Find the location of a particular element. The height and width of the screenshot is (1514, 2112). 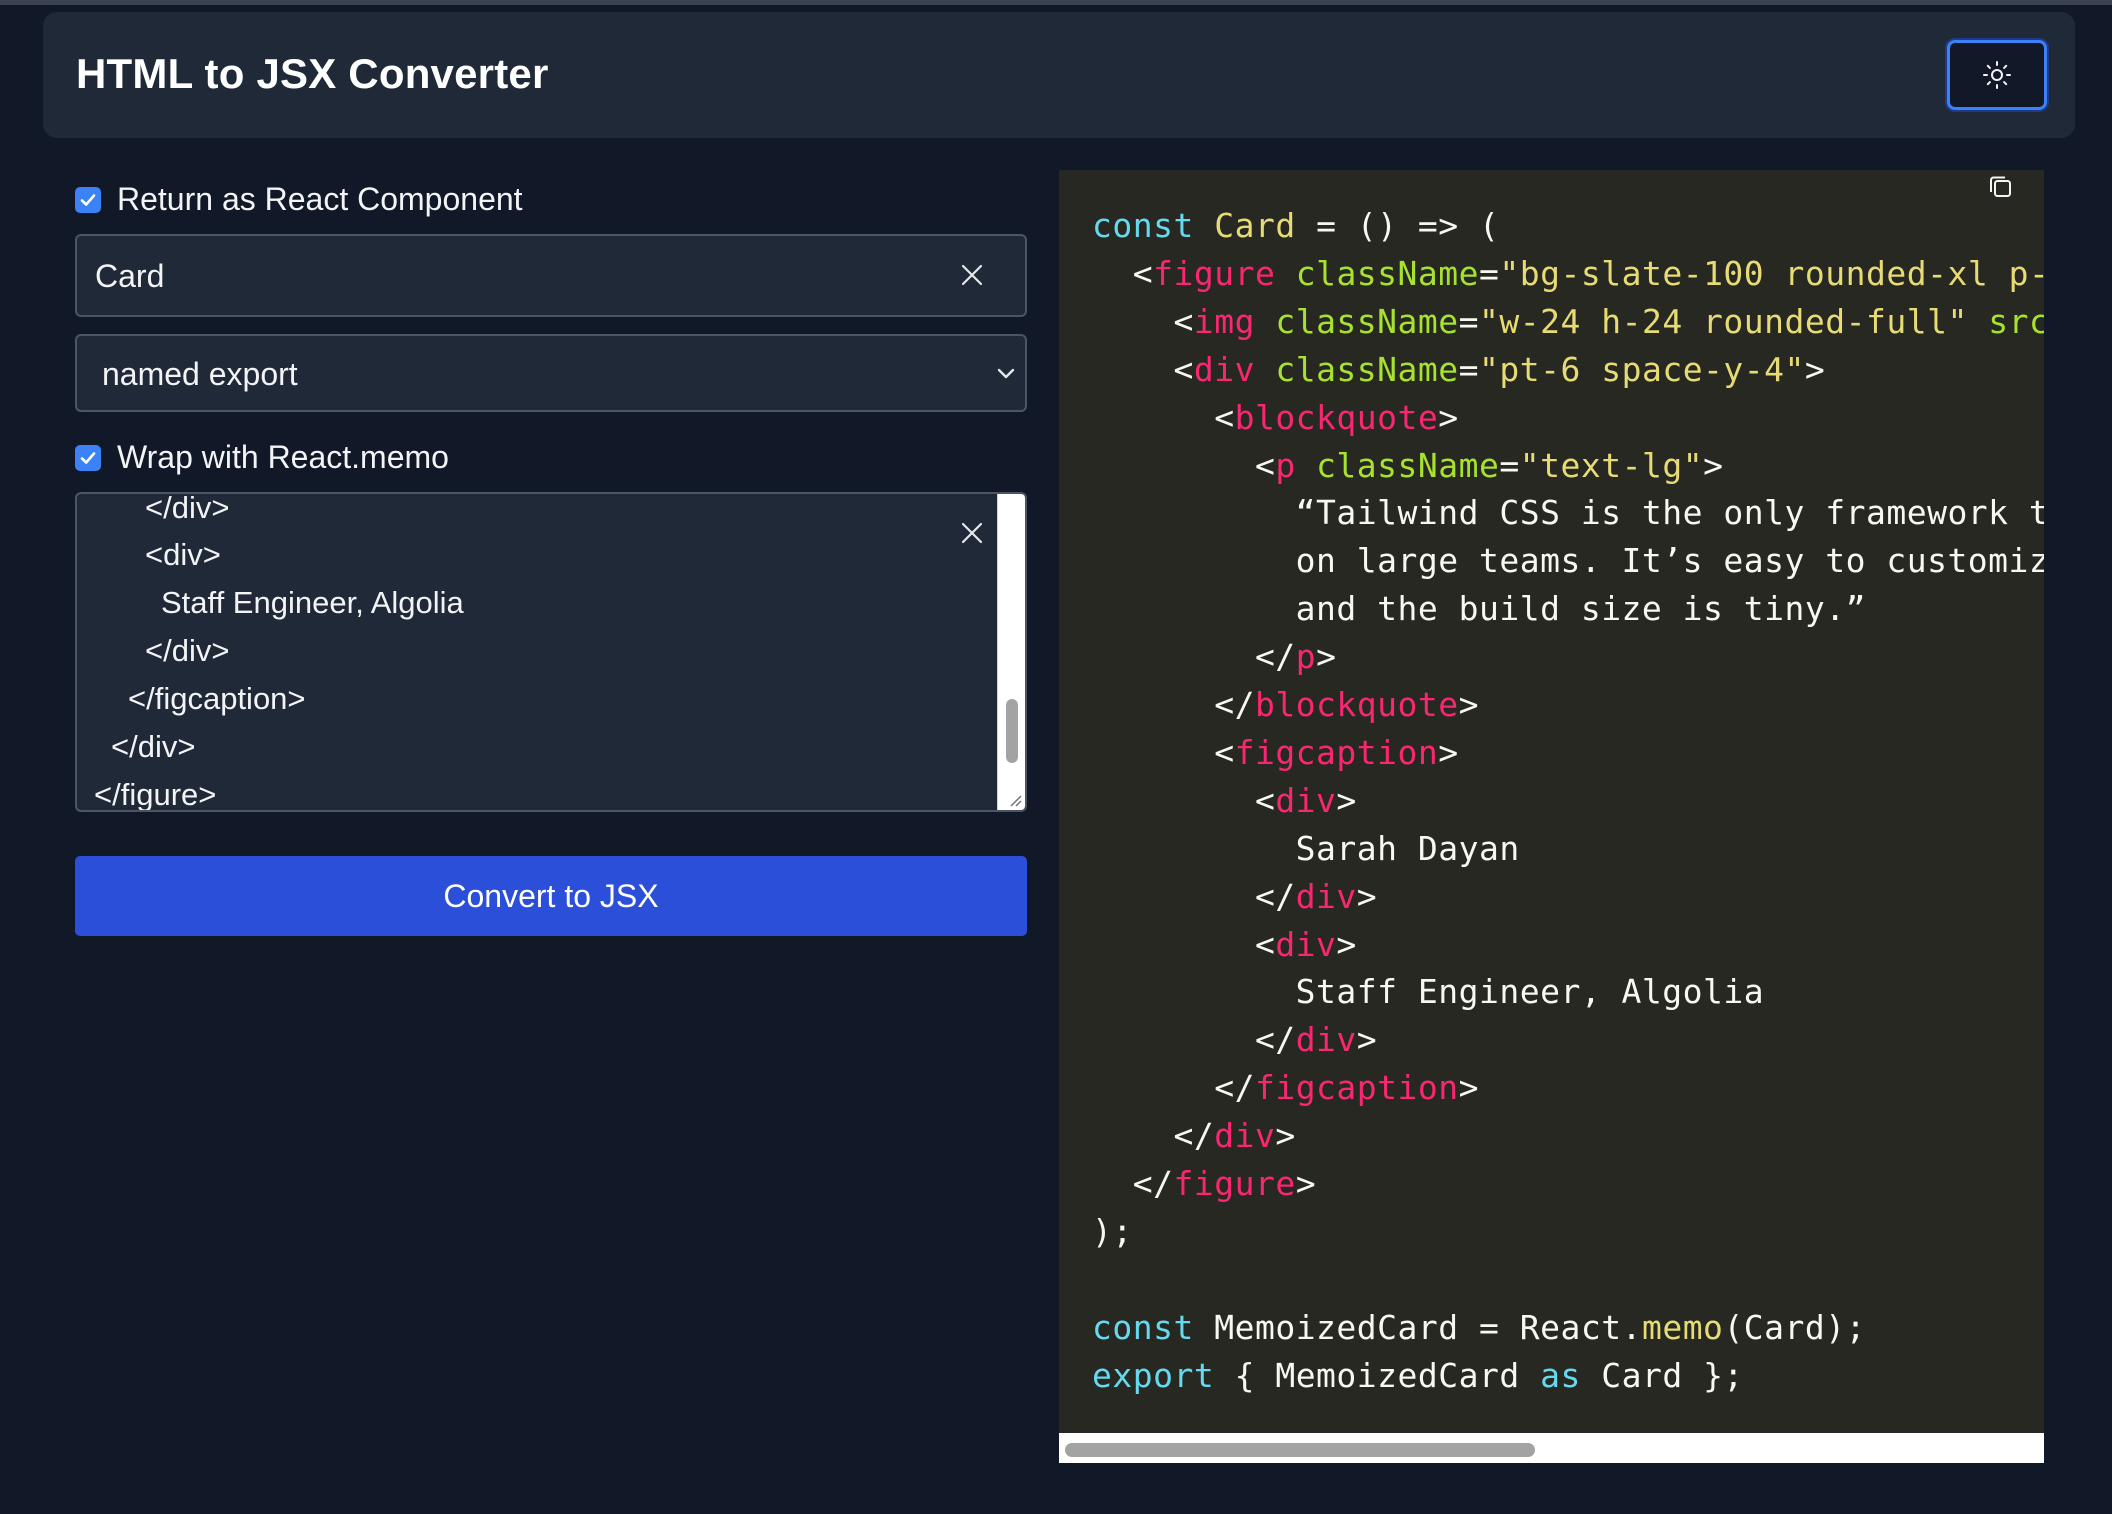

memo-checkbox is located at coordinates (88, 457).